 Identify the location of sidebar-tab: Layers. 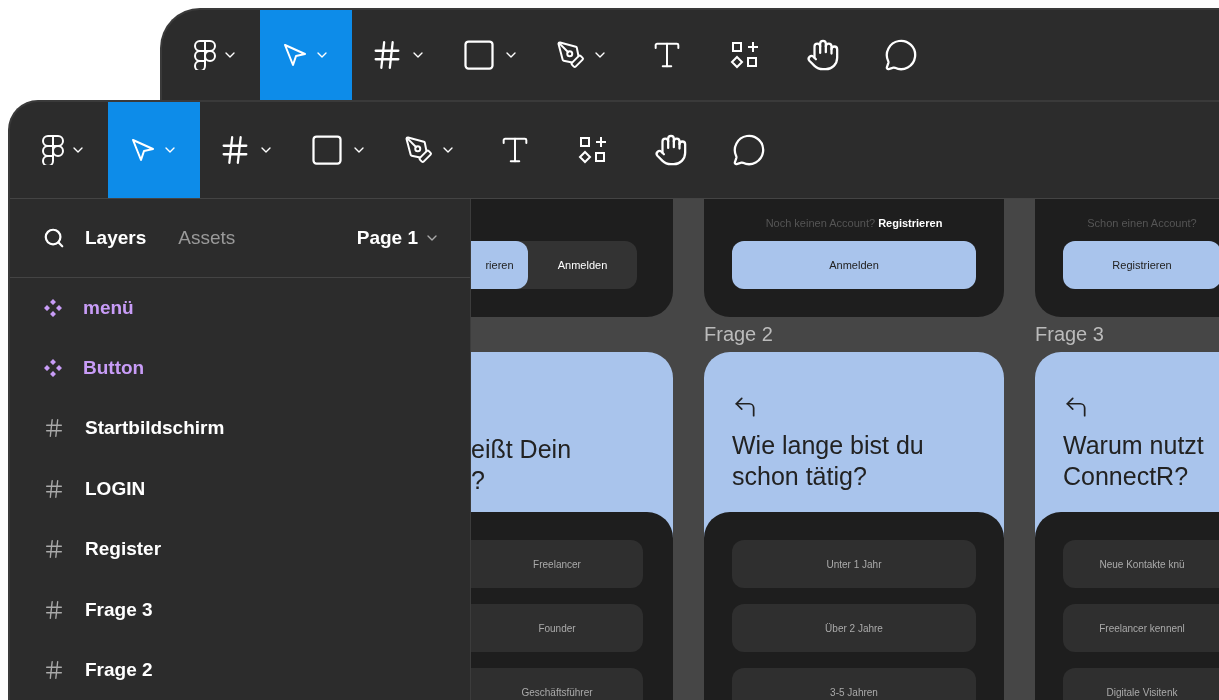
(116, 237).